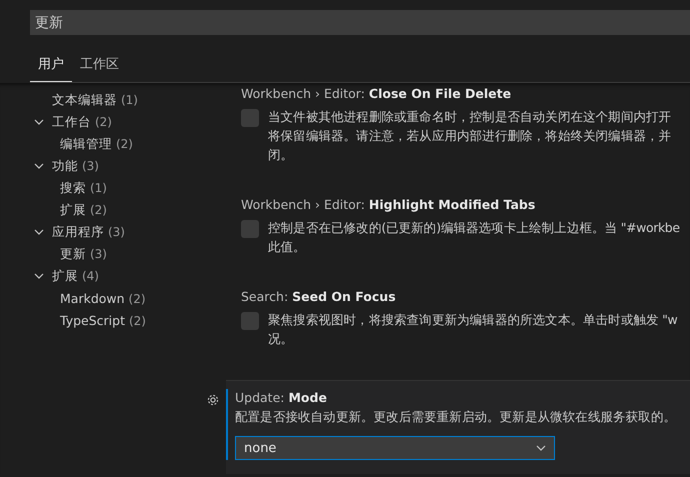 Image resolution: width=690 pixels, height=477 pixels. Describe the element at coordinates (75, 166) in the screenshot. I see `tree-item: 功能 (3)` at that location.